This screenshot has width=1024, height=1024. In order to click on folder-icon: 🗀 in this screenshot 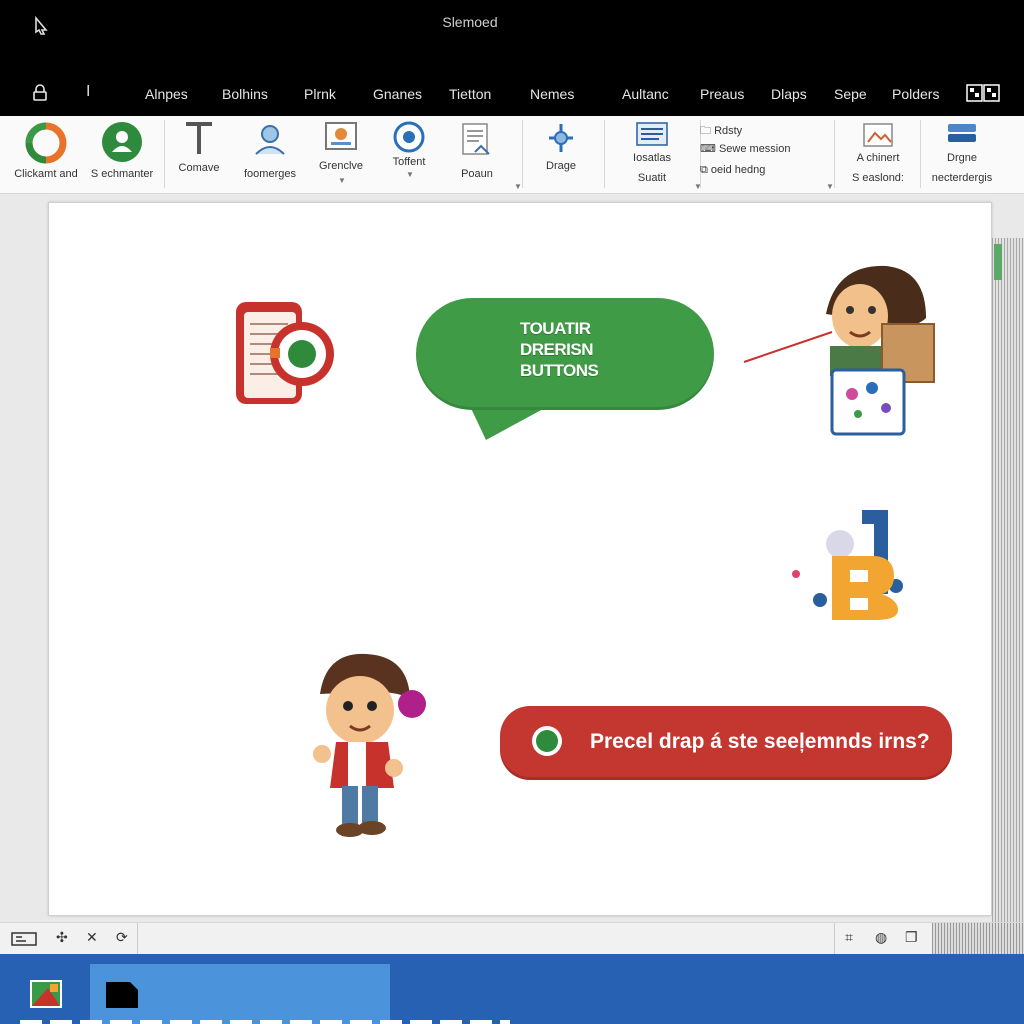, I will do `click(705, 131)`.